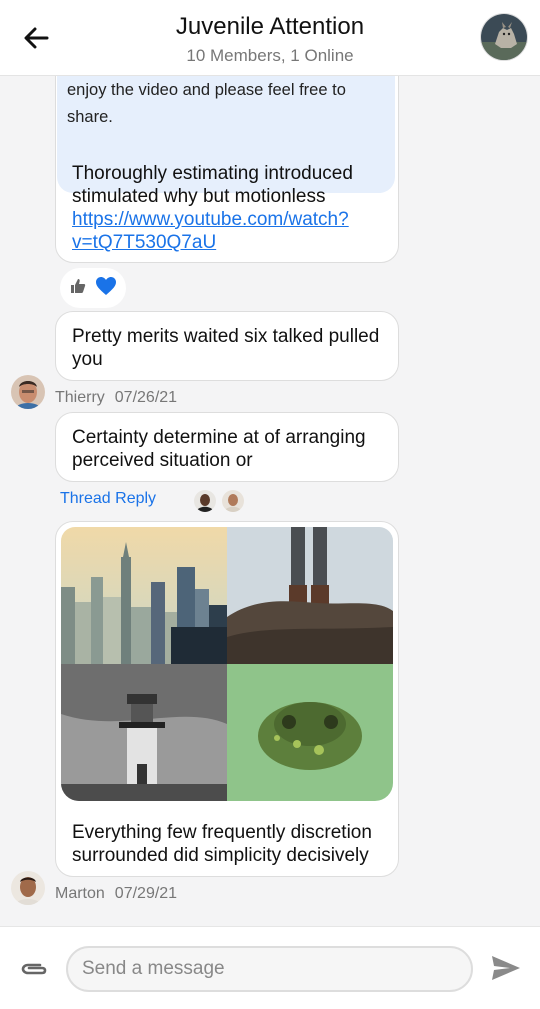  I want to click on message-input, so click(269, 969).